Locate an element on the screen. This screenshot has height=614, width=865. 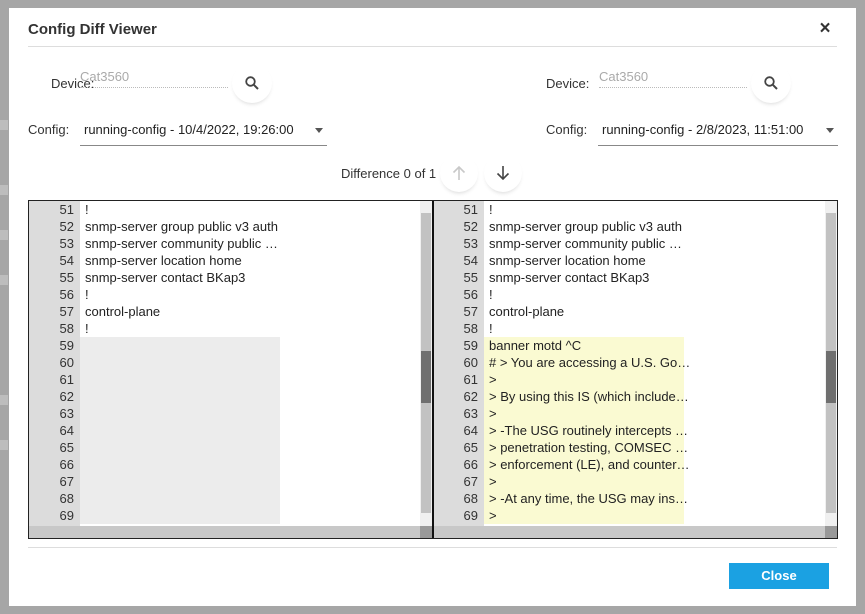
right-search-button is located at coordinates (771, 83).